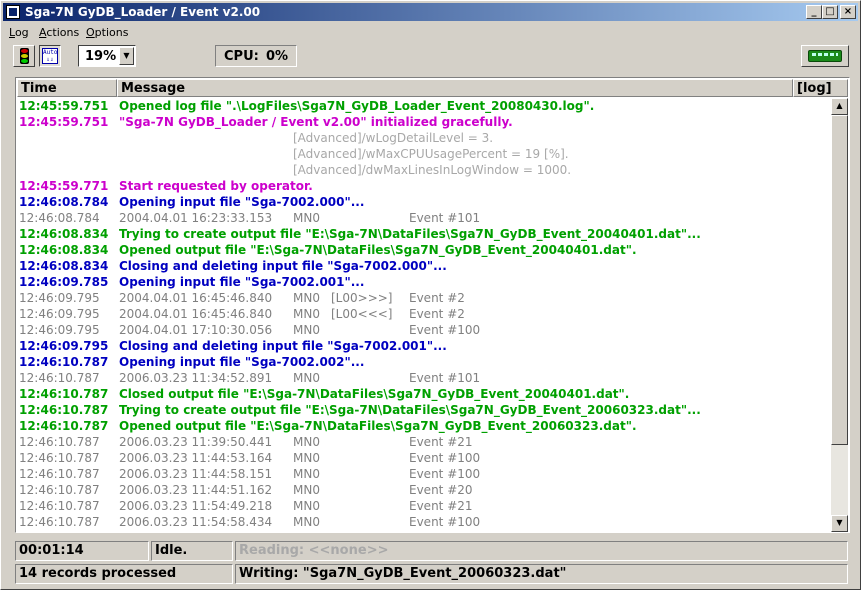 The height and width of the screenshot is (590, 861). I want to click on cpu-limit-select: 19% ▼, so click(107, 56).